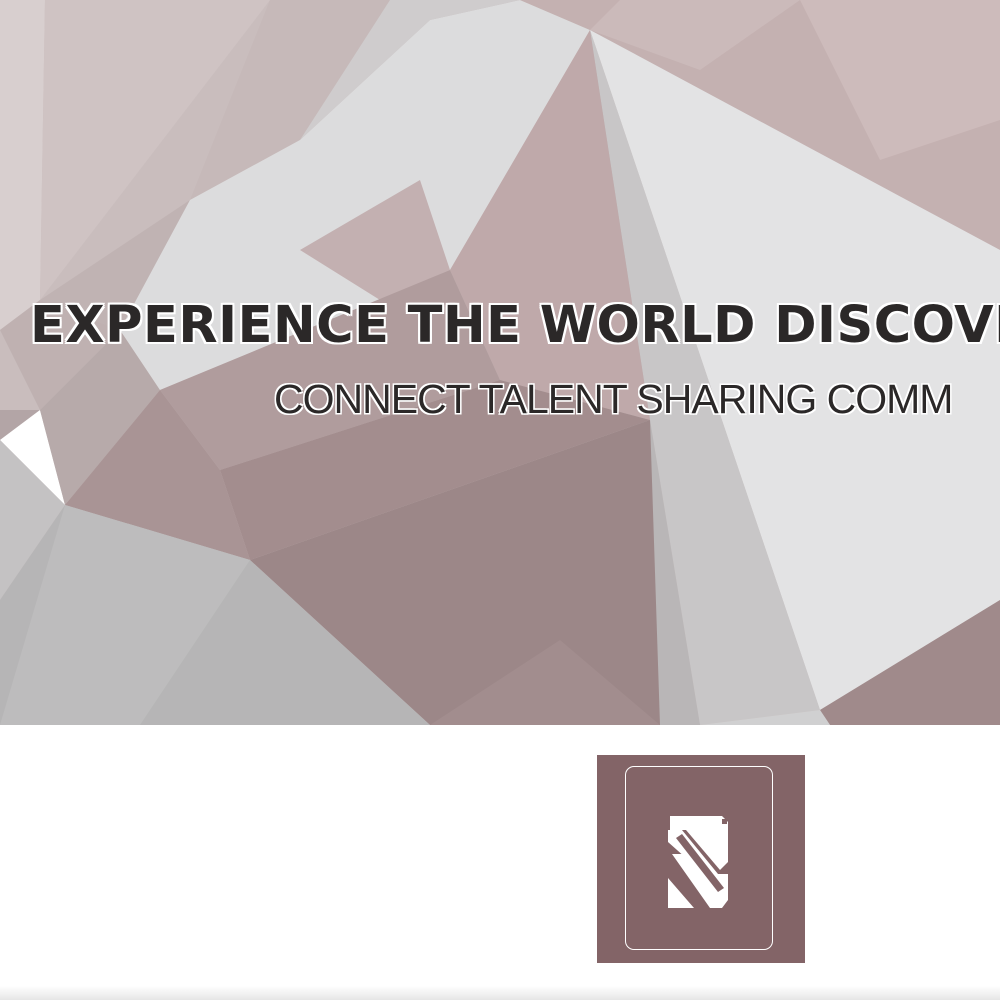 This screenshot has width=1000, height=1000. I want to click on bottom-edge-shadow, so click(500, 993).